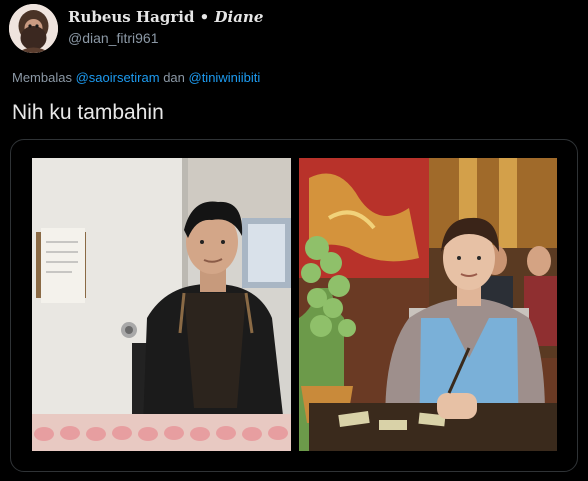 This screenshot has height=481, width=588. I want to click on mention-link-1: @saoirsetiram, so click(118, 77).